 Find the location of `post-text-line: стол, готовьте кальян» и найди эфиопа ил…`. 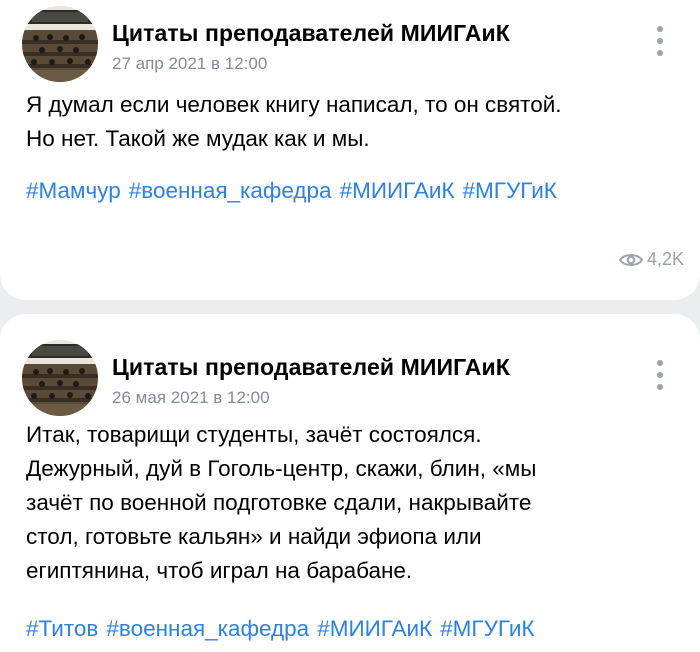

post-text-line: стол, готовьте кальян» и найди эфиопа ил… is located at coordinates (254, 536).